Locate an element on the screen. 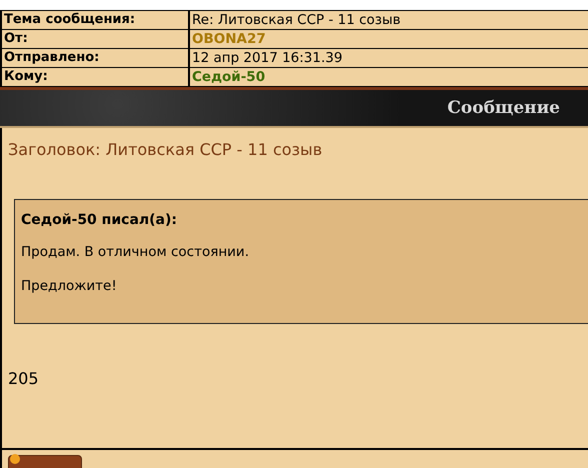 The height and width of the screenshot is (468, 588). field-label: От: is located at coordinates (96, 39).